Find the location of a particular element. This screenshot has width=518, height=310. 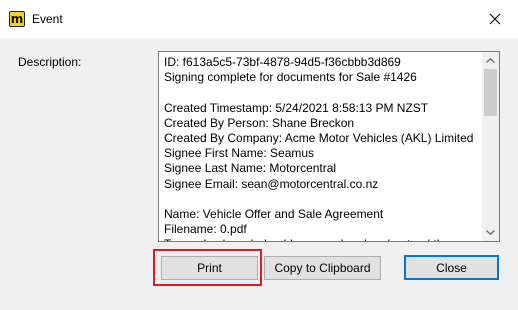

scroll-down-button is located at coordinates (490, 232).